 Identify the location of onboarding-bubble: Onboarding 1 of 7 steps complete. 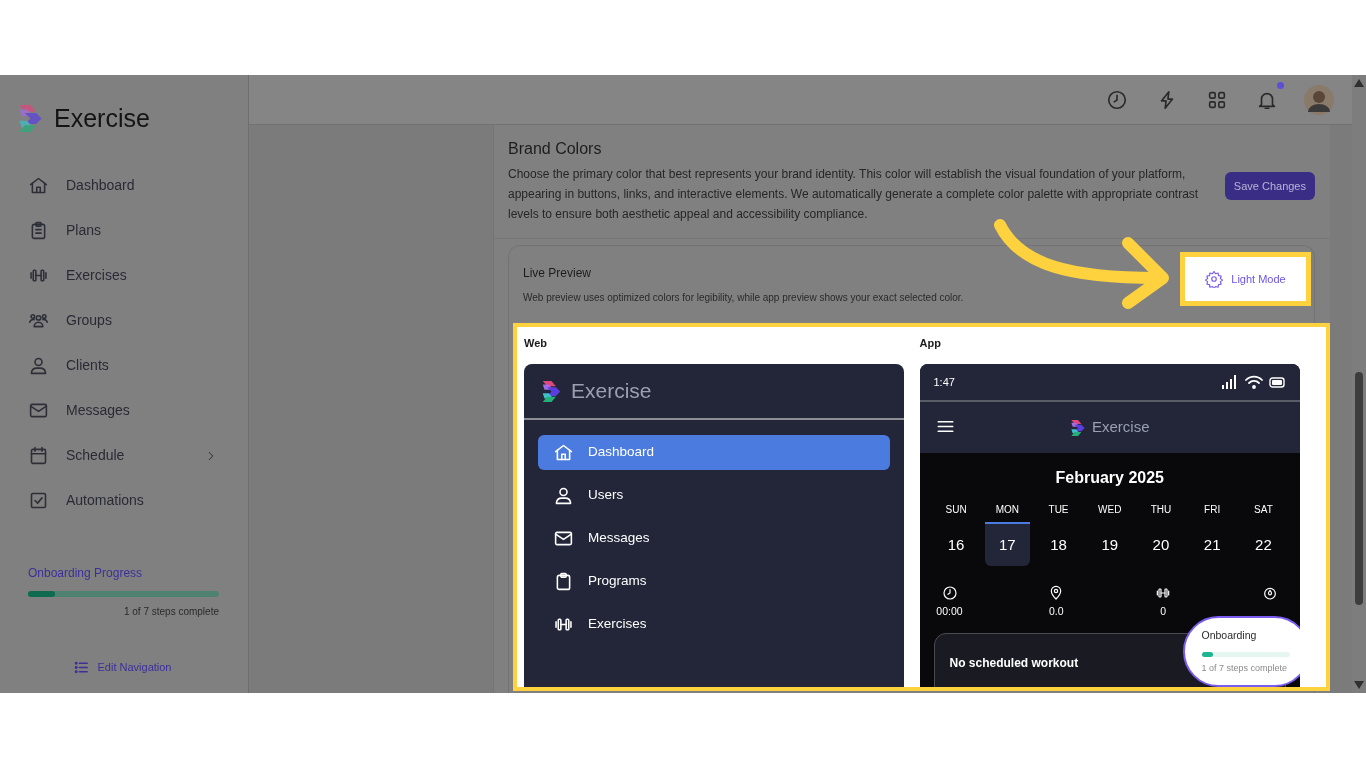
(1241, 651).